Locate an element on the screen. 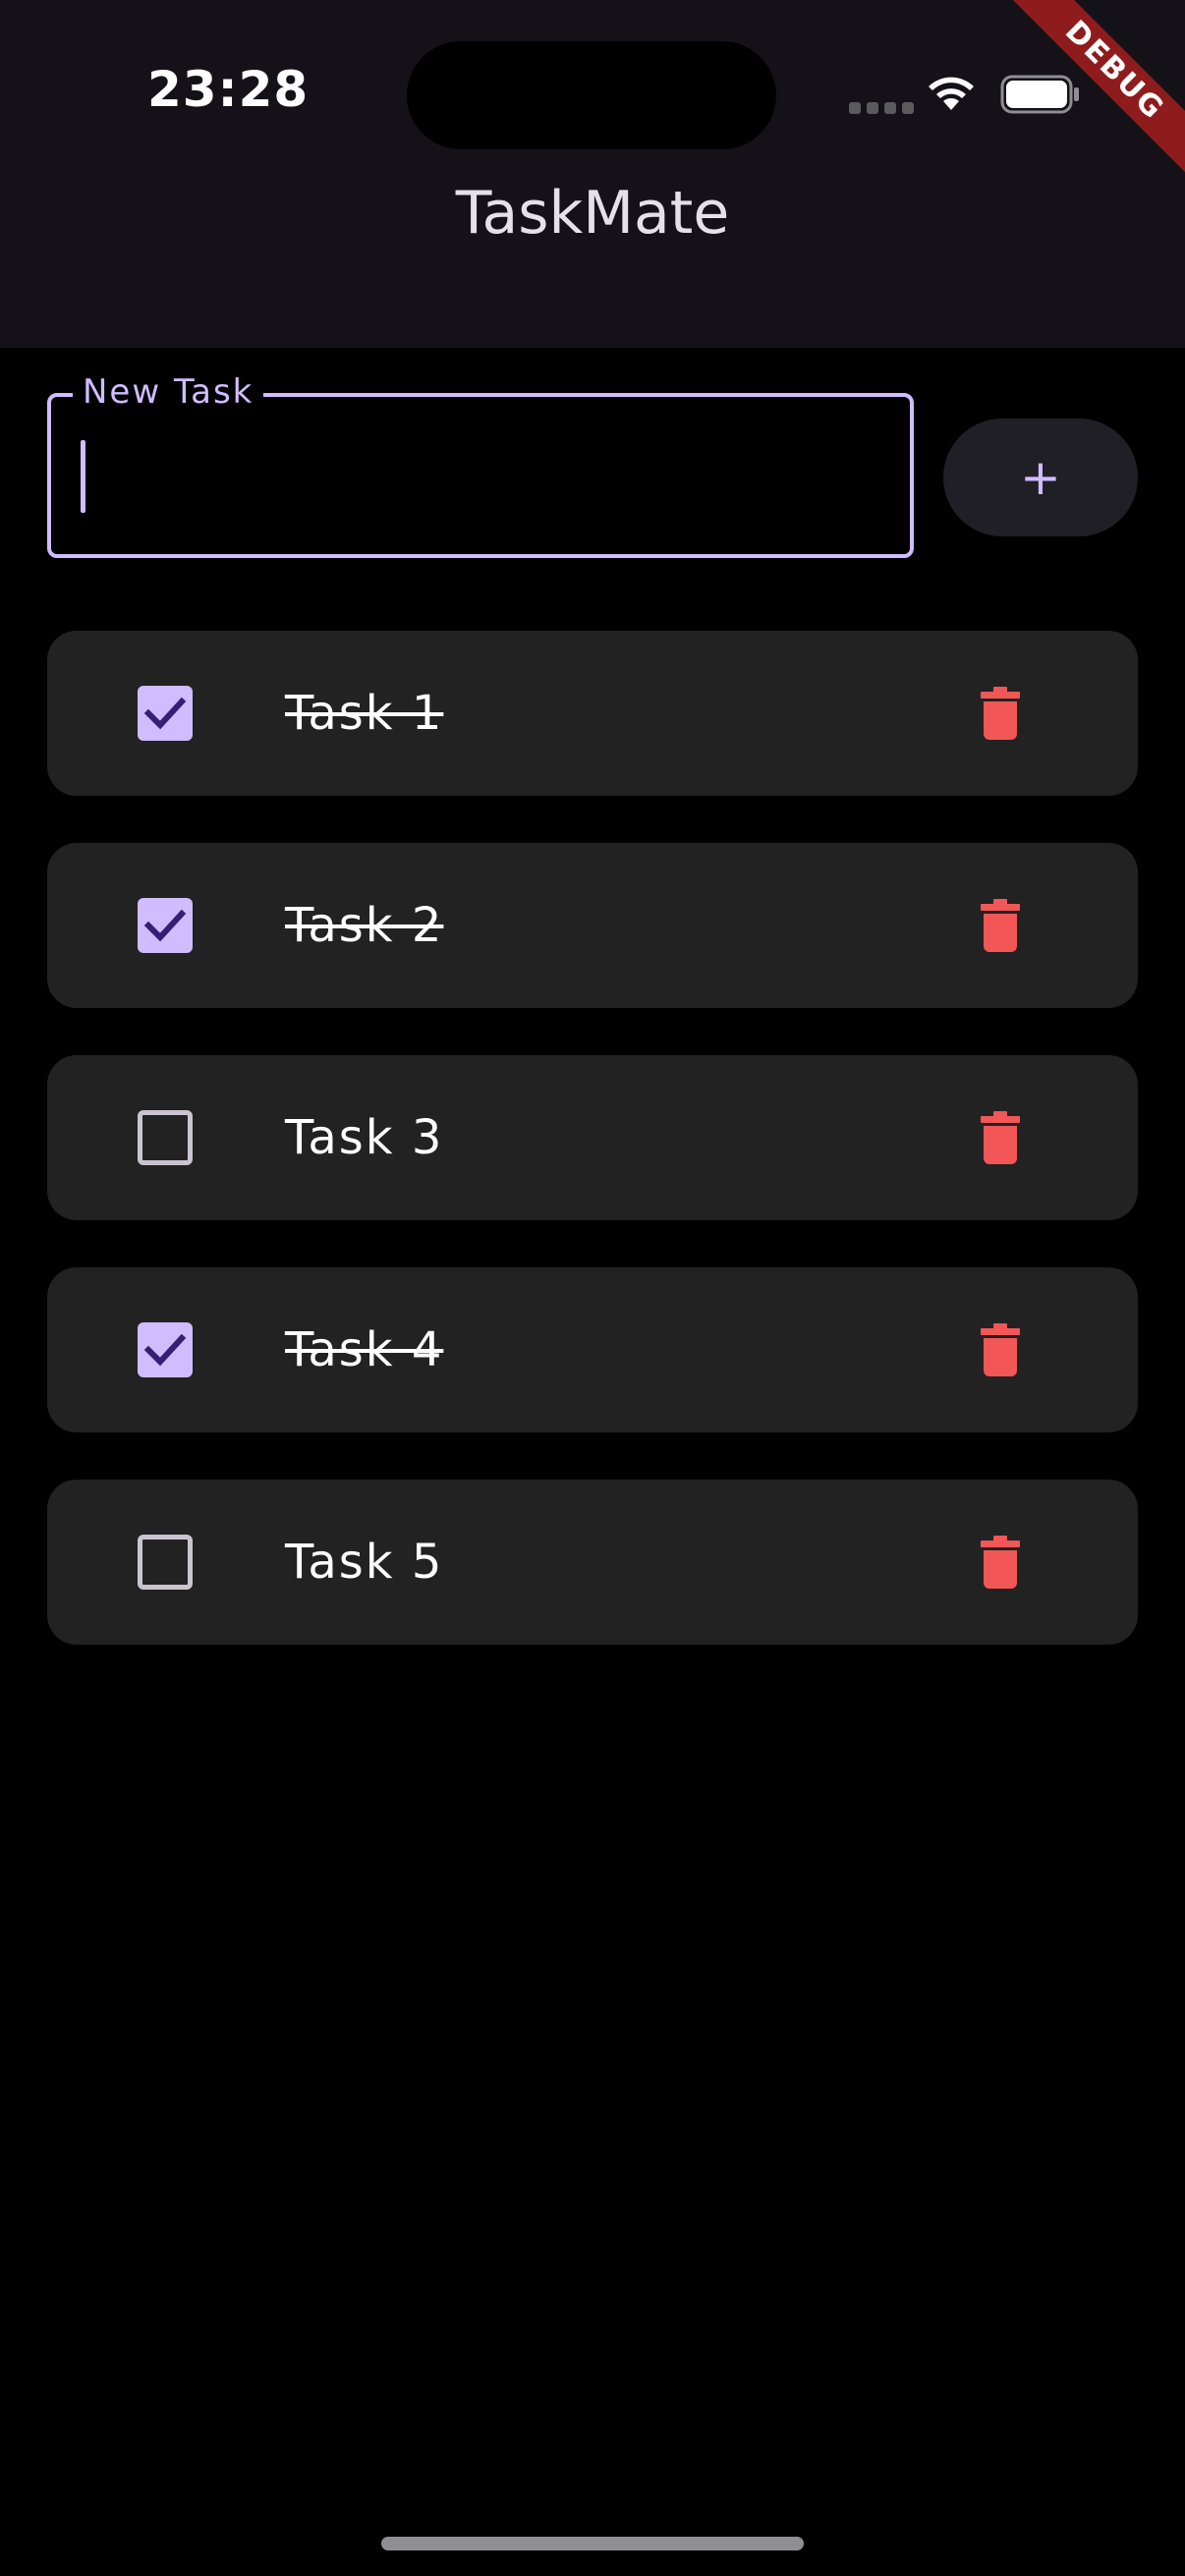  app-title: TaskMate is located at coordinates (592, 213).